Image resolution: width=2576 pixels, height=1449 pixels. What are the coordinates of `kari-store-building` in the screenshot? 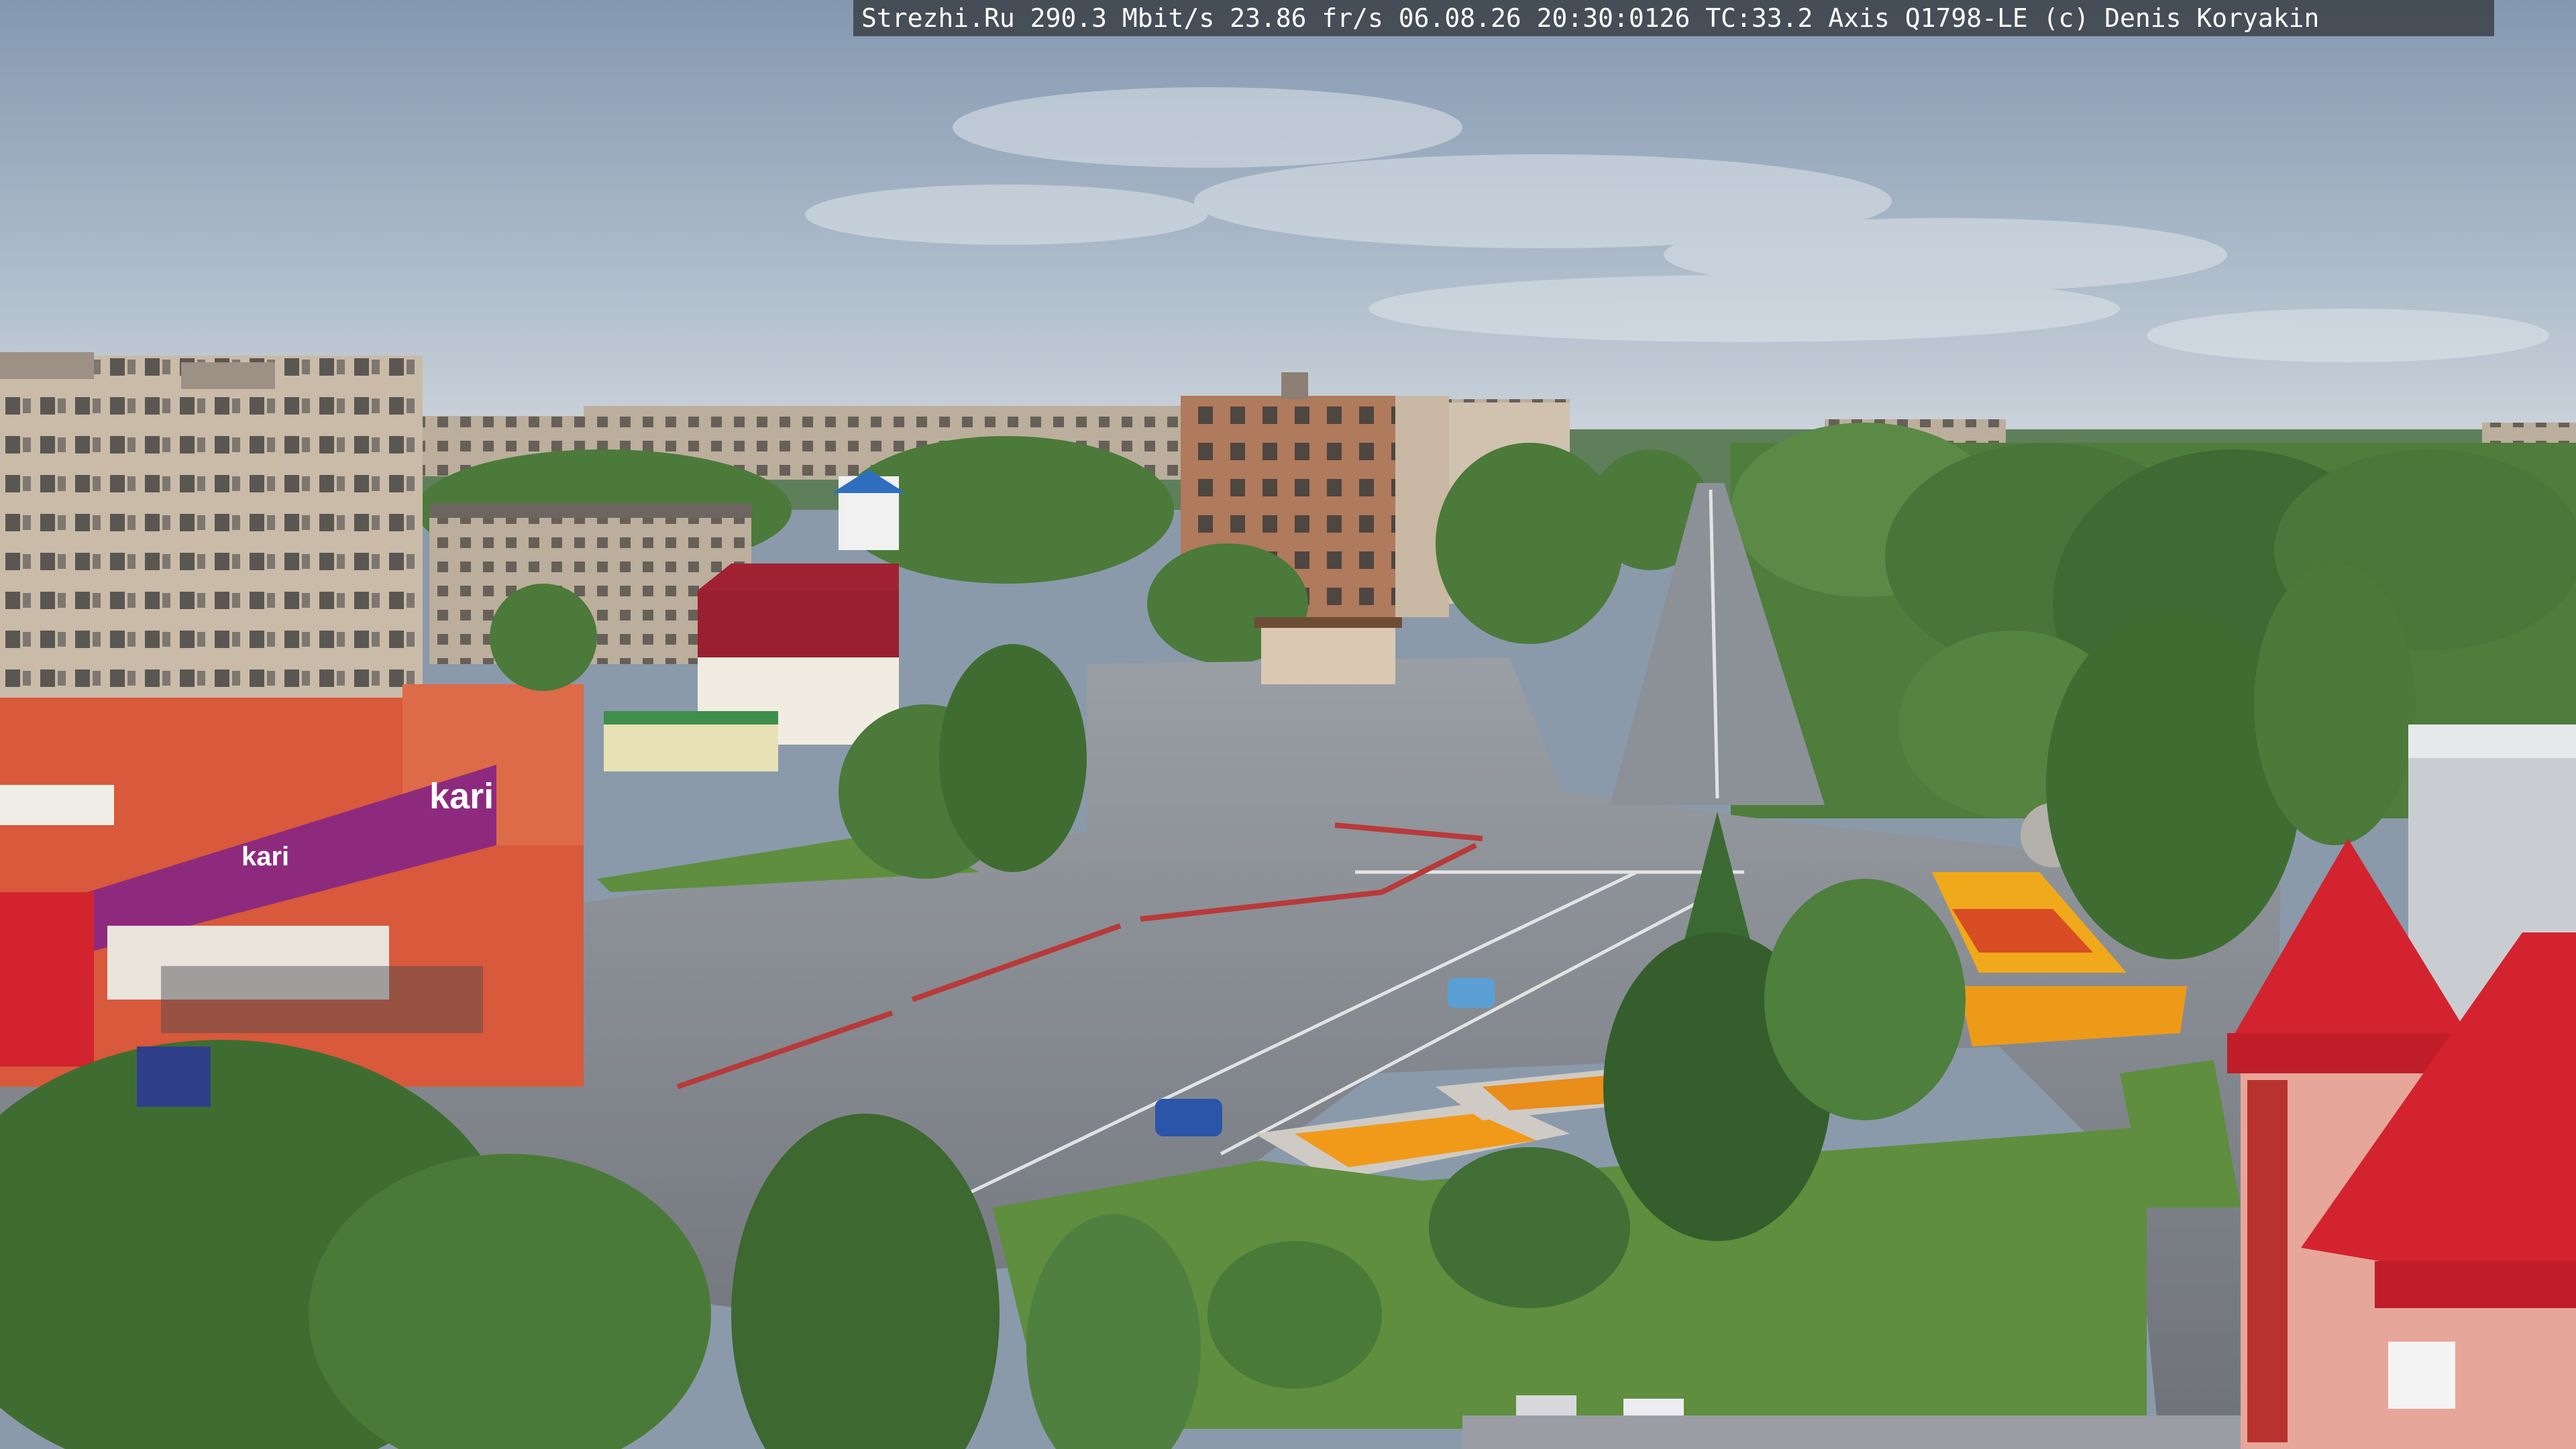 It's located at (292, 885).